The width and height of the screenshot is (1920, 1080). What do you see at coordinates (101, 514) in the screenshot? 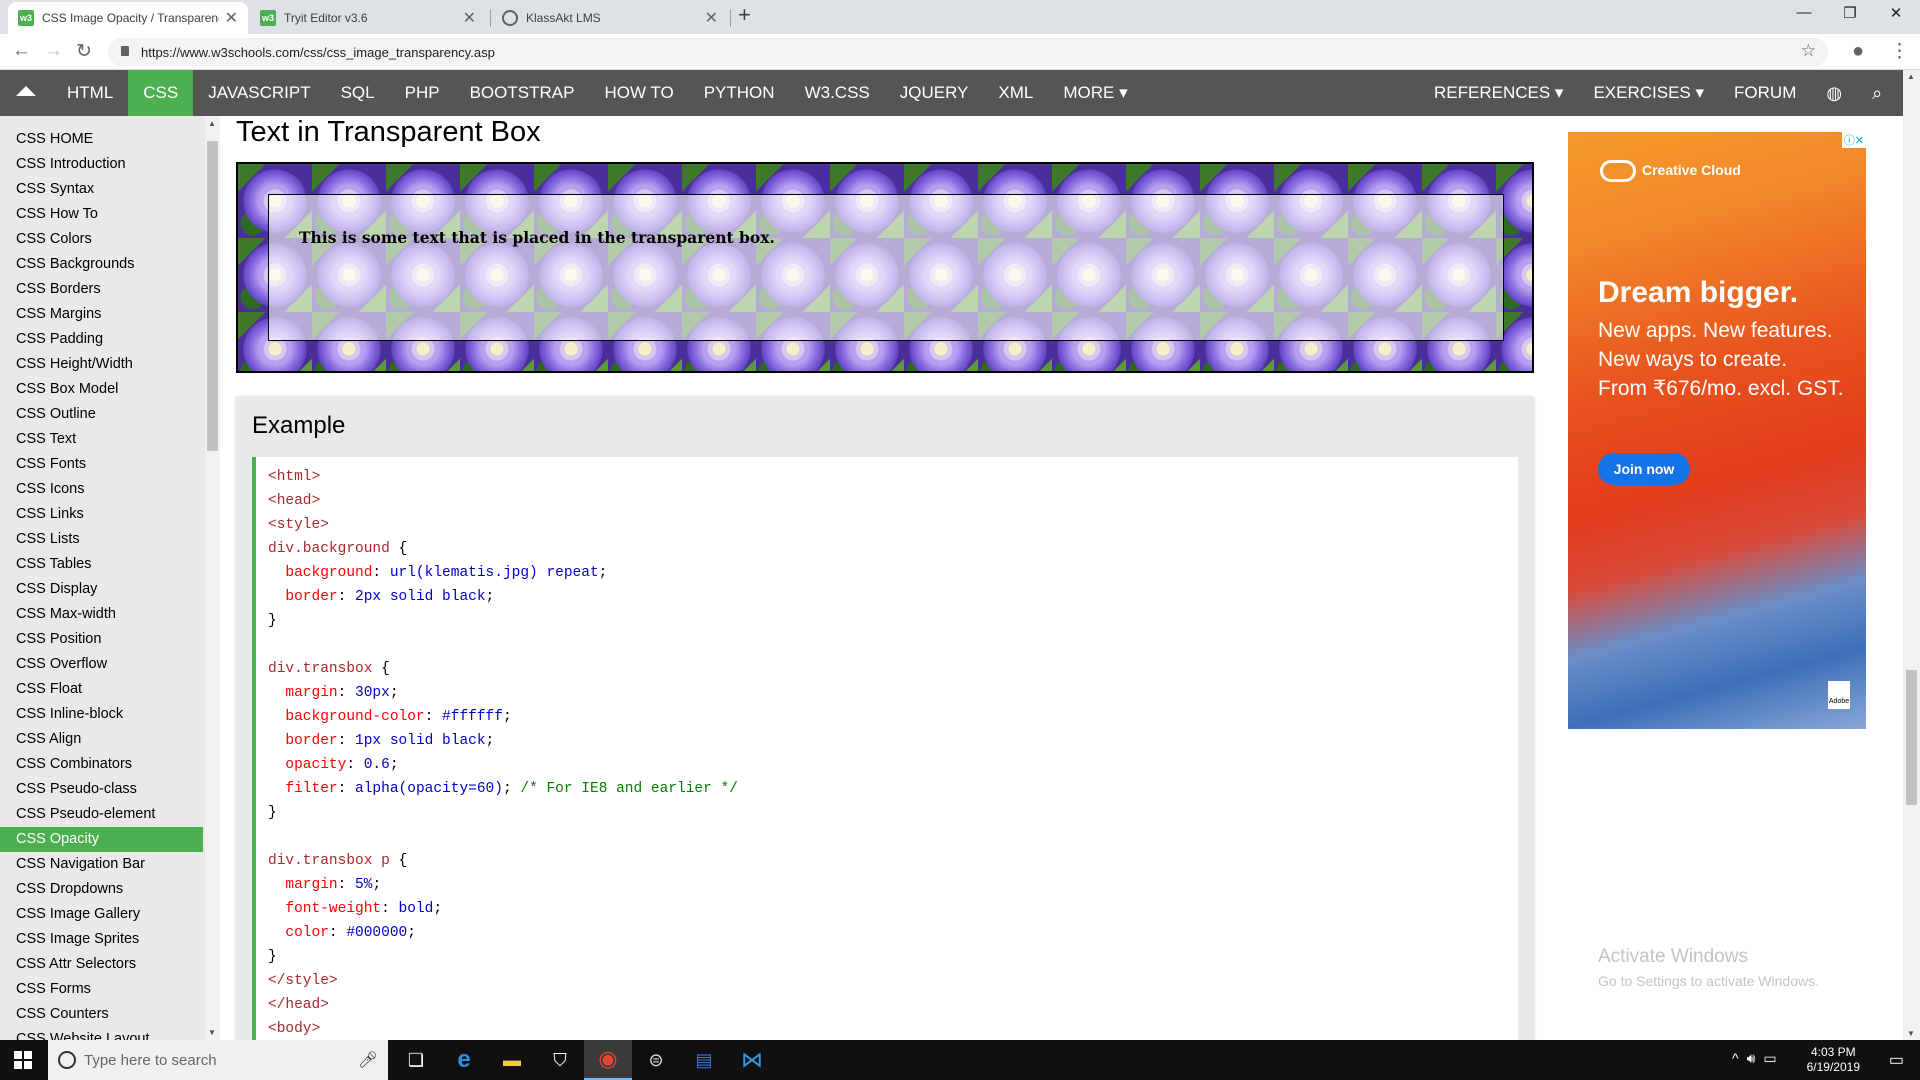
I see `sidebar-item-css-links: CSS Links` at bounding box center [101, 514].